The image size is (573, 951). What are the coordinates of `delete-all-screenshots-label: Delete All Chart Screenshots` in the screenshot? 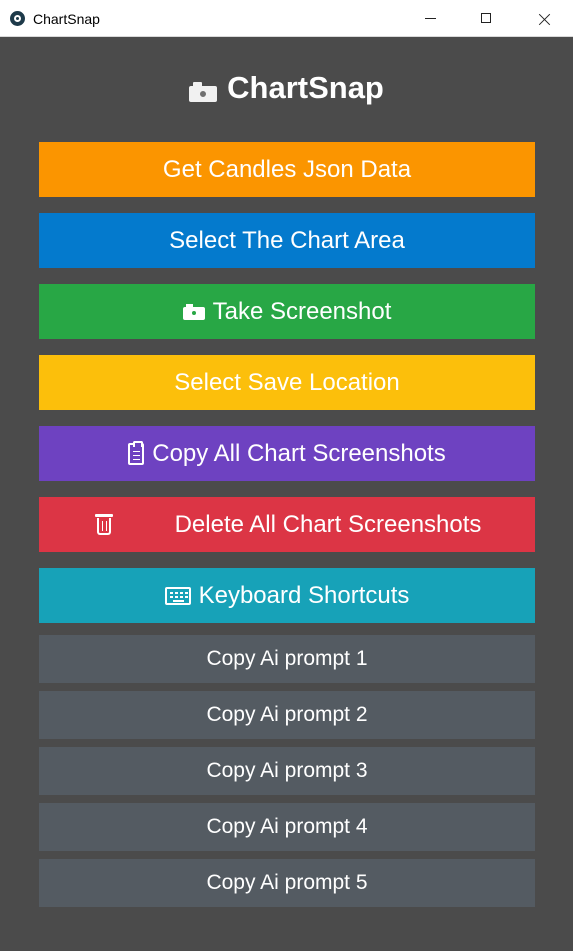 It's located at (328, 524).